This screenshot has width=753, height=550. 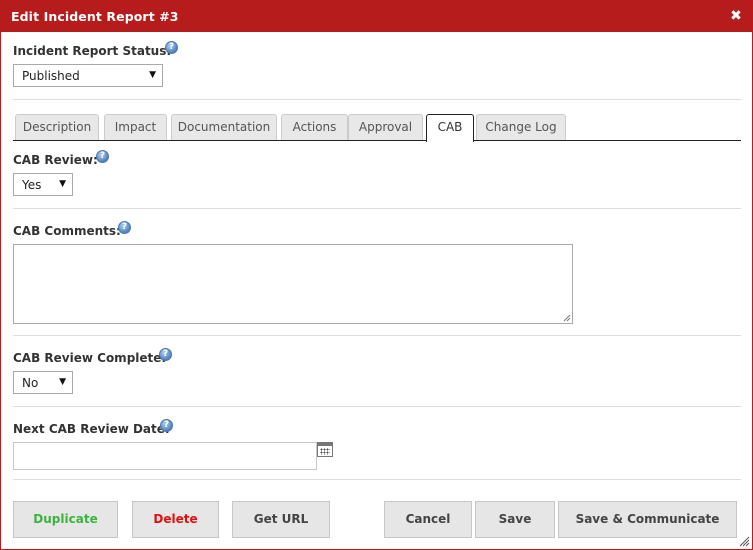 I want to click on cab-comments-textarea, so click(x=293, y=284).